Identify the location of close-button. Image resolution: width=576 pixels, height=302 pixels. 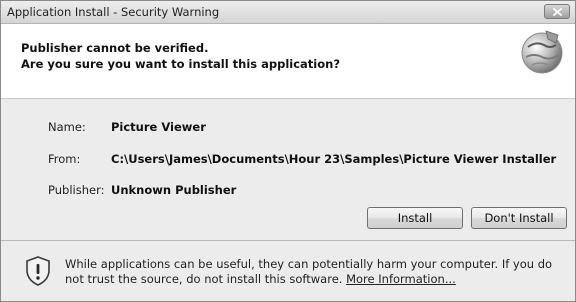
(557, 11).